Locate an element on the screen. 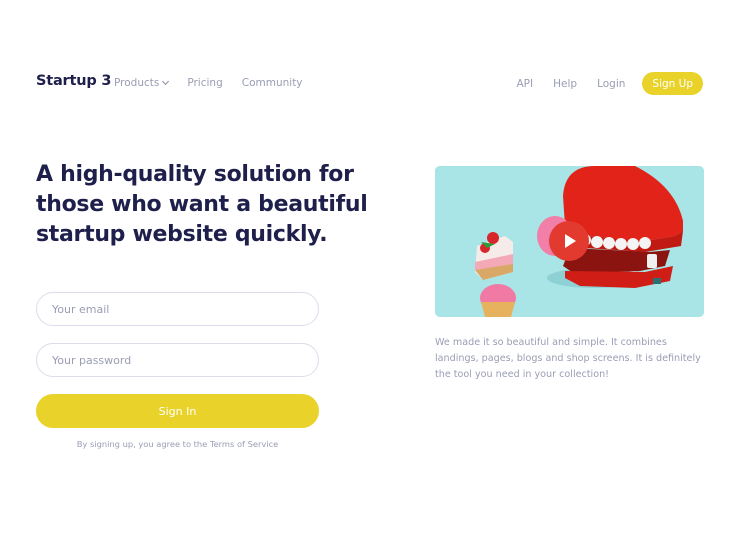 Image resolution: width=740 pixels, height=556 pixels. nav-products-label: Products is located at coordinates (137, 83).